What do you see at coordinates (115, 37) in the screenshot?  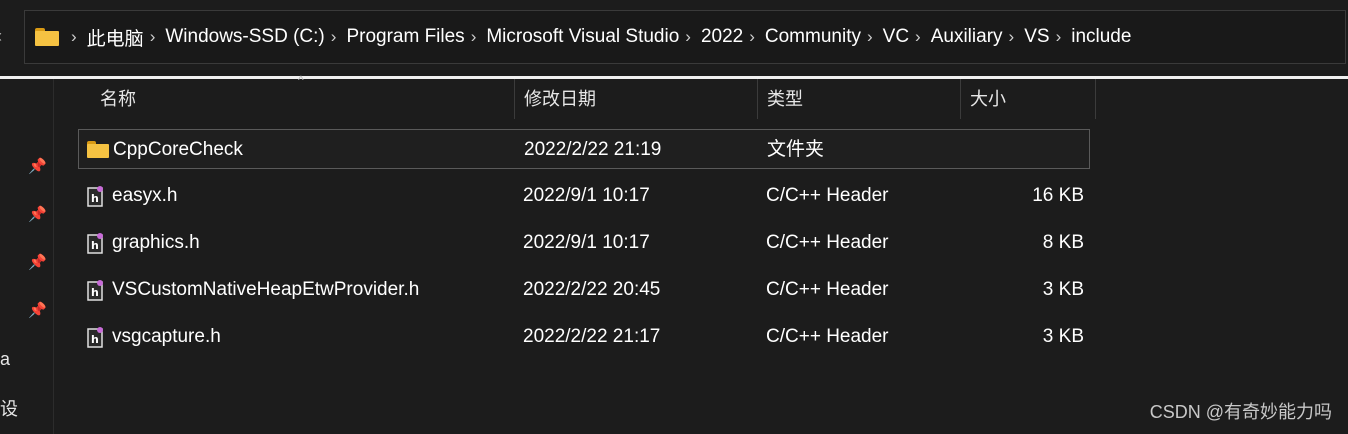 I see `breadcrumb-this-pc: 此电脑` at bounding box center [115, 37].